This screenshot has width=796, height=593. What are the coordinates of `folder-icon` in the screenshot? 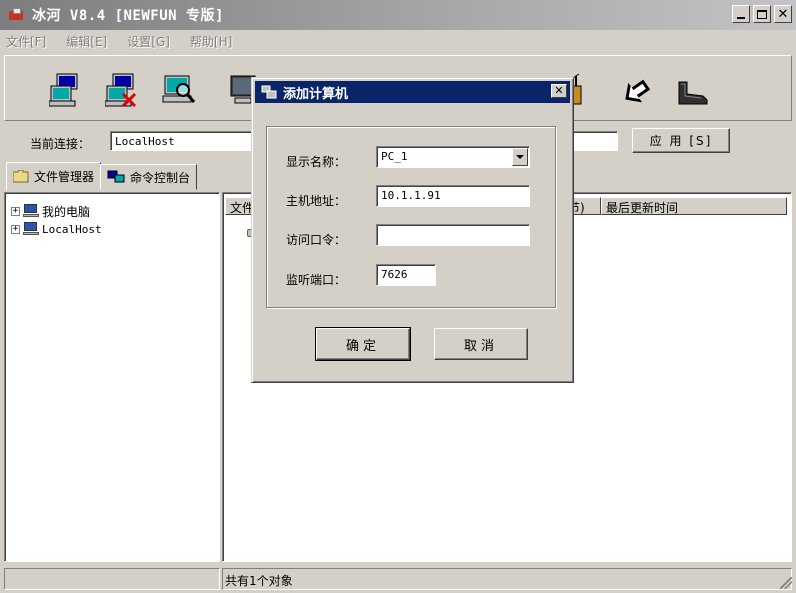 It's located at (21, 176).